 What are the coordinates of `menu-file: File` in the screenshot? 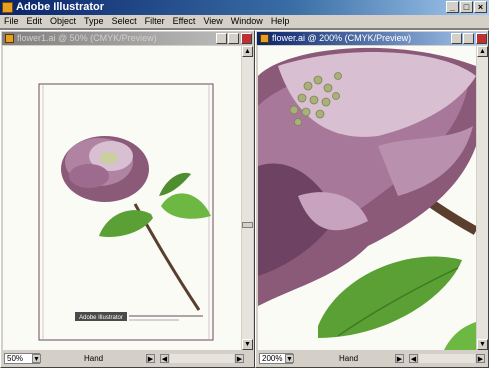 It's located at (11, 21).